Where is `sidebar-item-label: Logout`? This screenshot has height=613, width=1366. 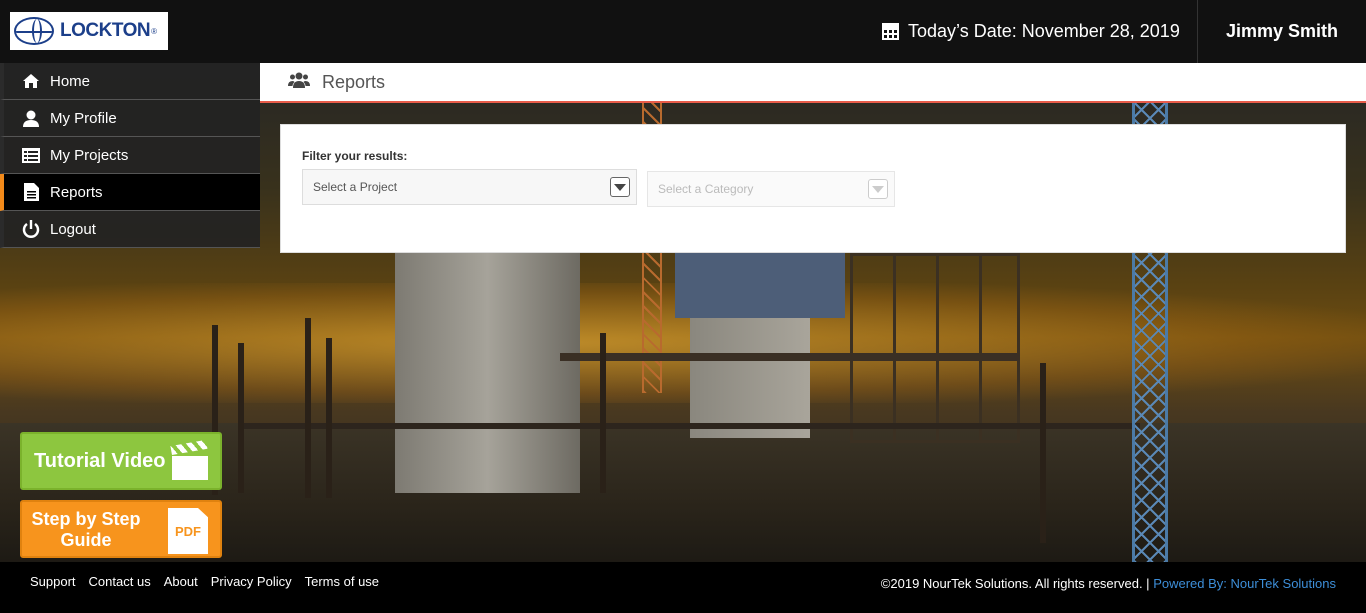
sidebar-item-label: Logout is located at coordinates (73, 229).